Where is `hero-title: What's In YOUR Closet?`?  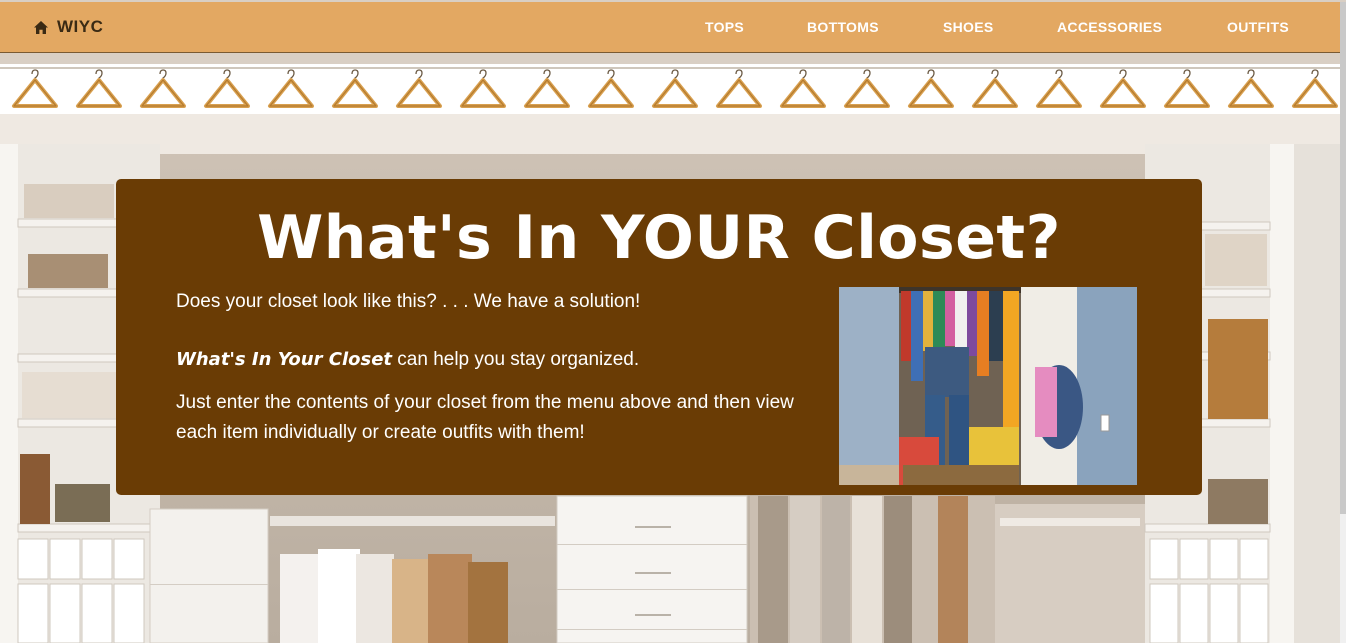 hero-title: What's In YOUR Closet? is located at coordinates (659, 238).